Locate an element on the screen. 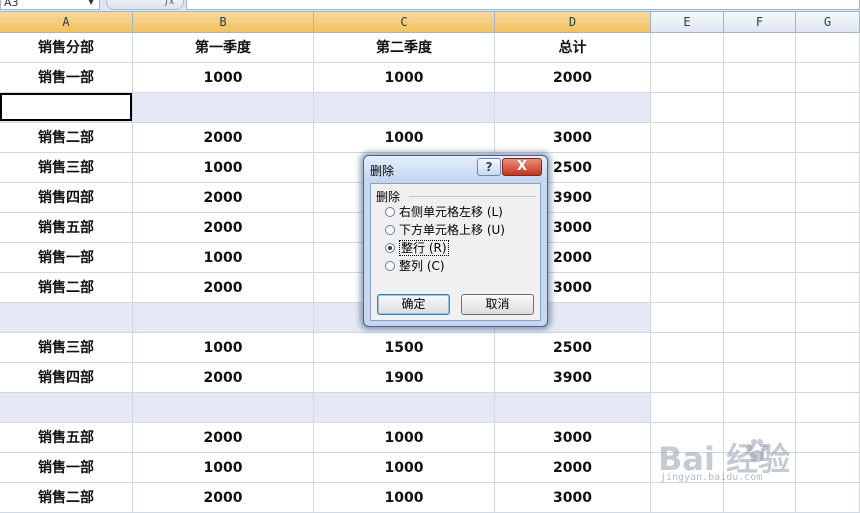 The height and width of the screenshot is (513, 860). cell-a16: 销售二部 is located at coordinates (66, 498).